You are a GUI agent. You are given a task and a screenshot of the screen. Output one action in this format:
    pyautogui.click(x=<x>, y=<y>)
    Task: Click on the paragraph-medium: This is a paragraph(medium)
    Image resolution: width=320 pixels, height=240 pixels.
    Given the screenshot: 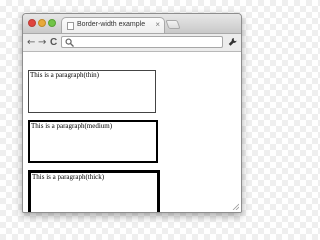 What is the action you would take?
    pyautogui.click(x=93, y=141)
    